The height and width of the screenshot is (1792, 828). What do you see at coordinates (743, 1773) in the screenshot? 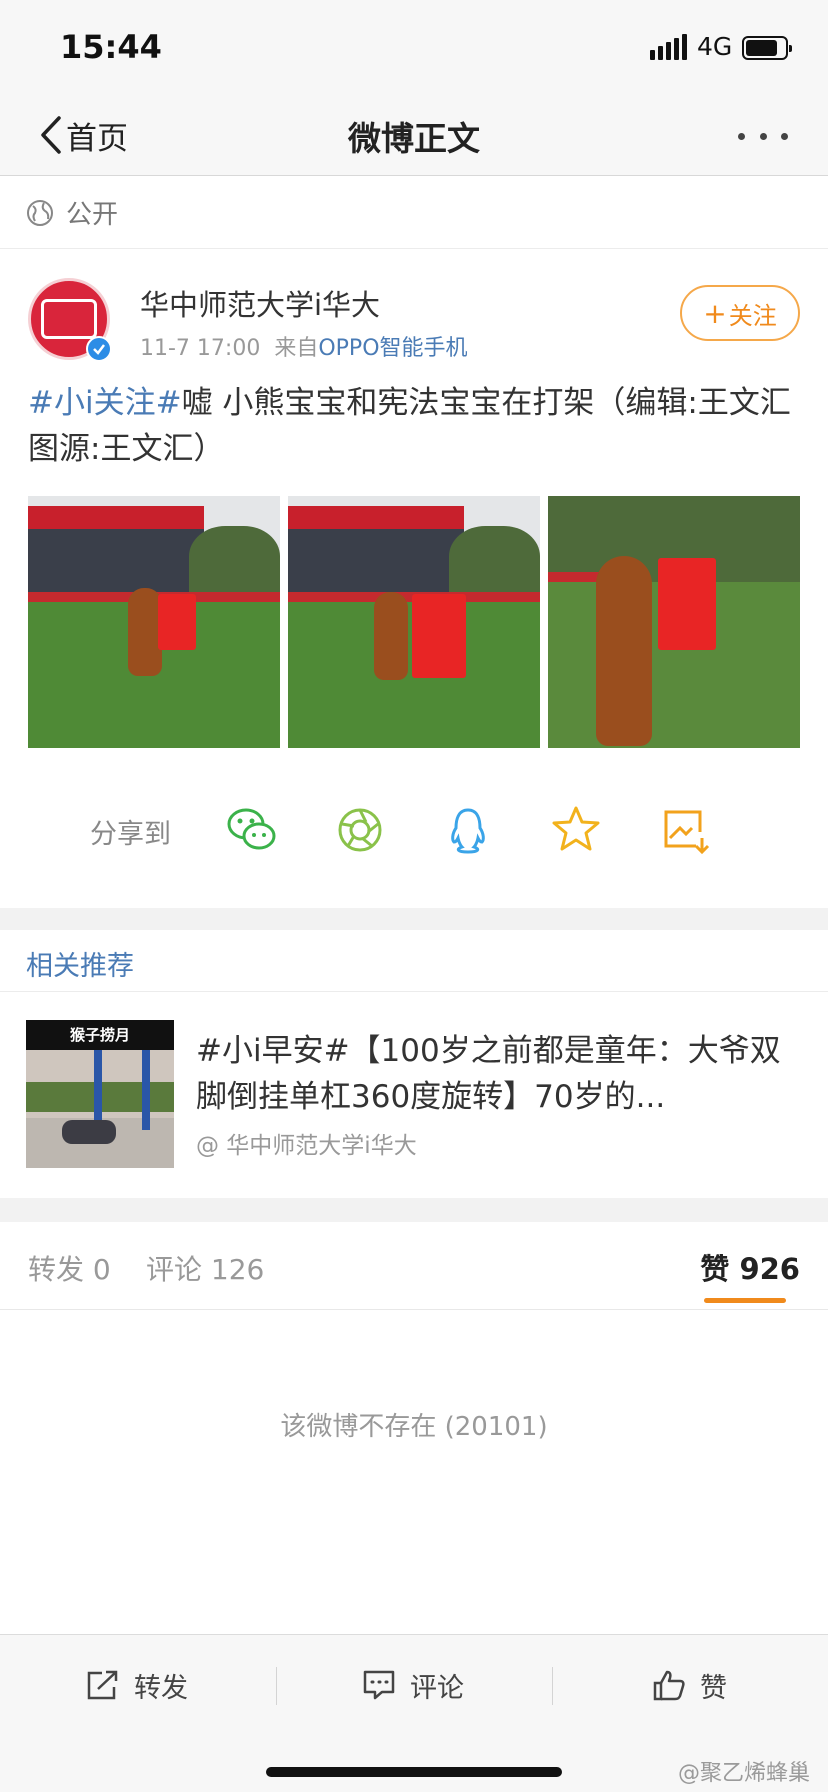
I see `watermark: @聚乙烯蜂巢` at bounding box center [743, 1773].